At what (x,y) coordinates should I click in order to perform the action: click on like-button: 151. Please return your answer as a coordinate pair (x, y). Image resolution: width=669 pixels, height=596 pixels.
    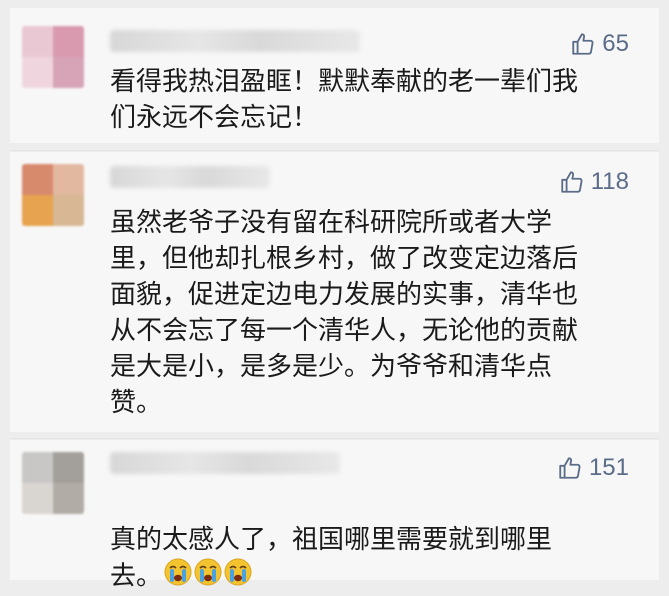
    Looking at the image, I should click on (593, 468).